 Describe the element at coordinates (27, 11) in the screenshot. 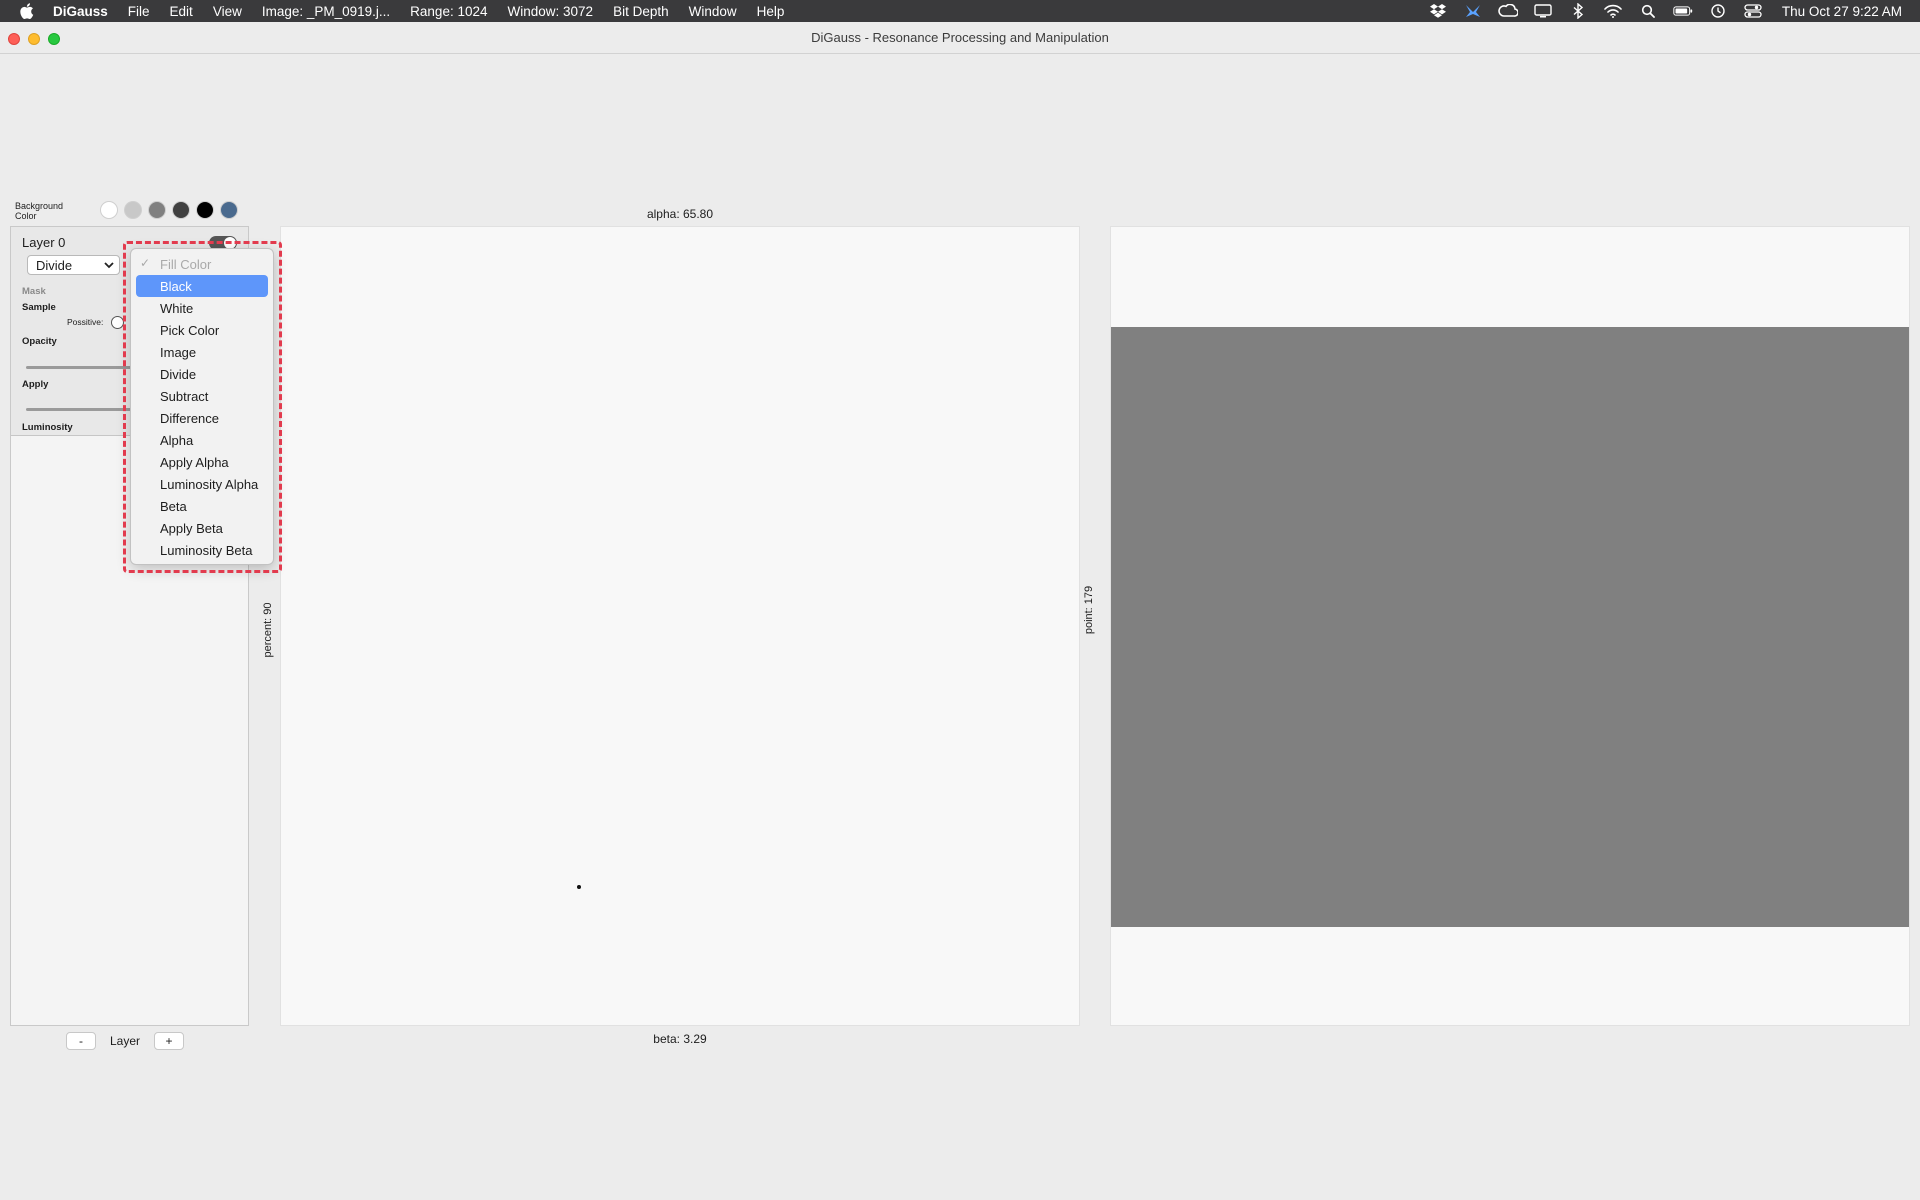

I see `apple-menu-icon` at that location.